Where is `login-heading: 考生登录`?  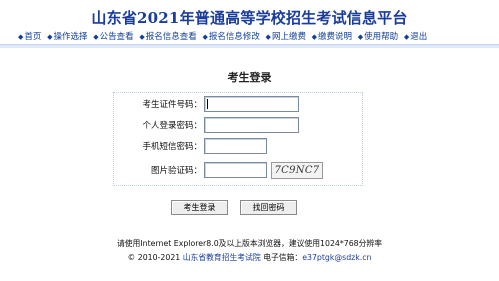
login-heading: 考生登录 is located at coordinates (249, 77).